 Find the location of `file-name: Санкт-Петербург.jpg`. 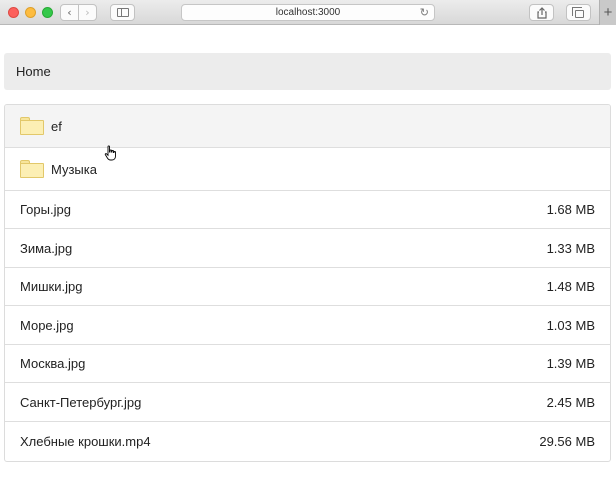

file-name: Санкт-Петербург.jpg is located at coordinates (81, 402).